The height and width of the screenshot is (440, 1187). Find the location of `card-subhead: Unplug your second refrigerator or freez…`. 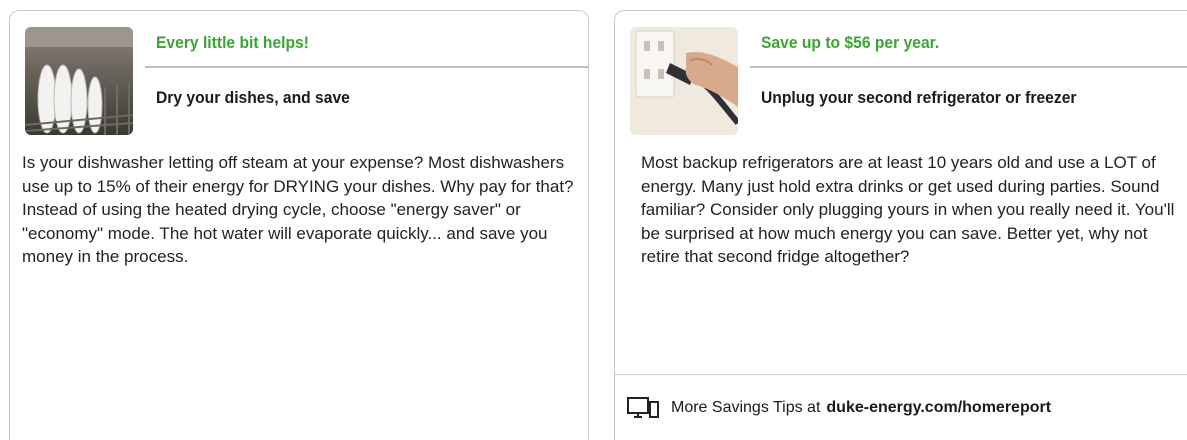

card-subhead: Unplug your second refrigerator or freez… is located at coordinates (919, 97).